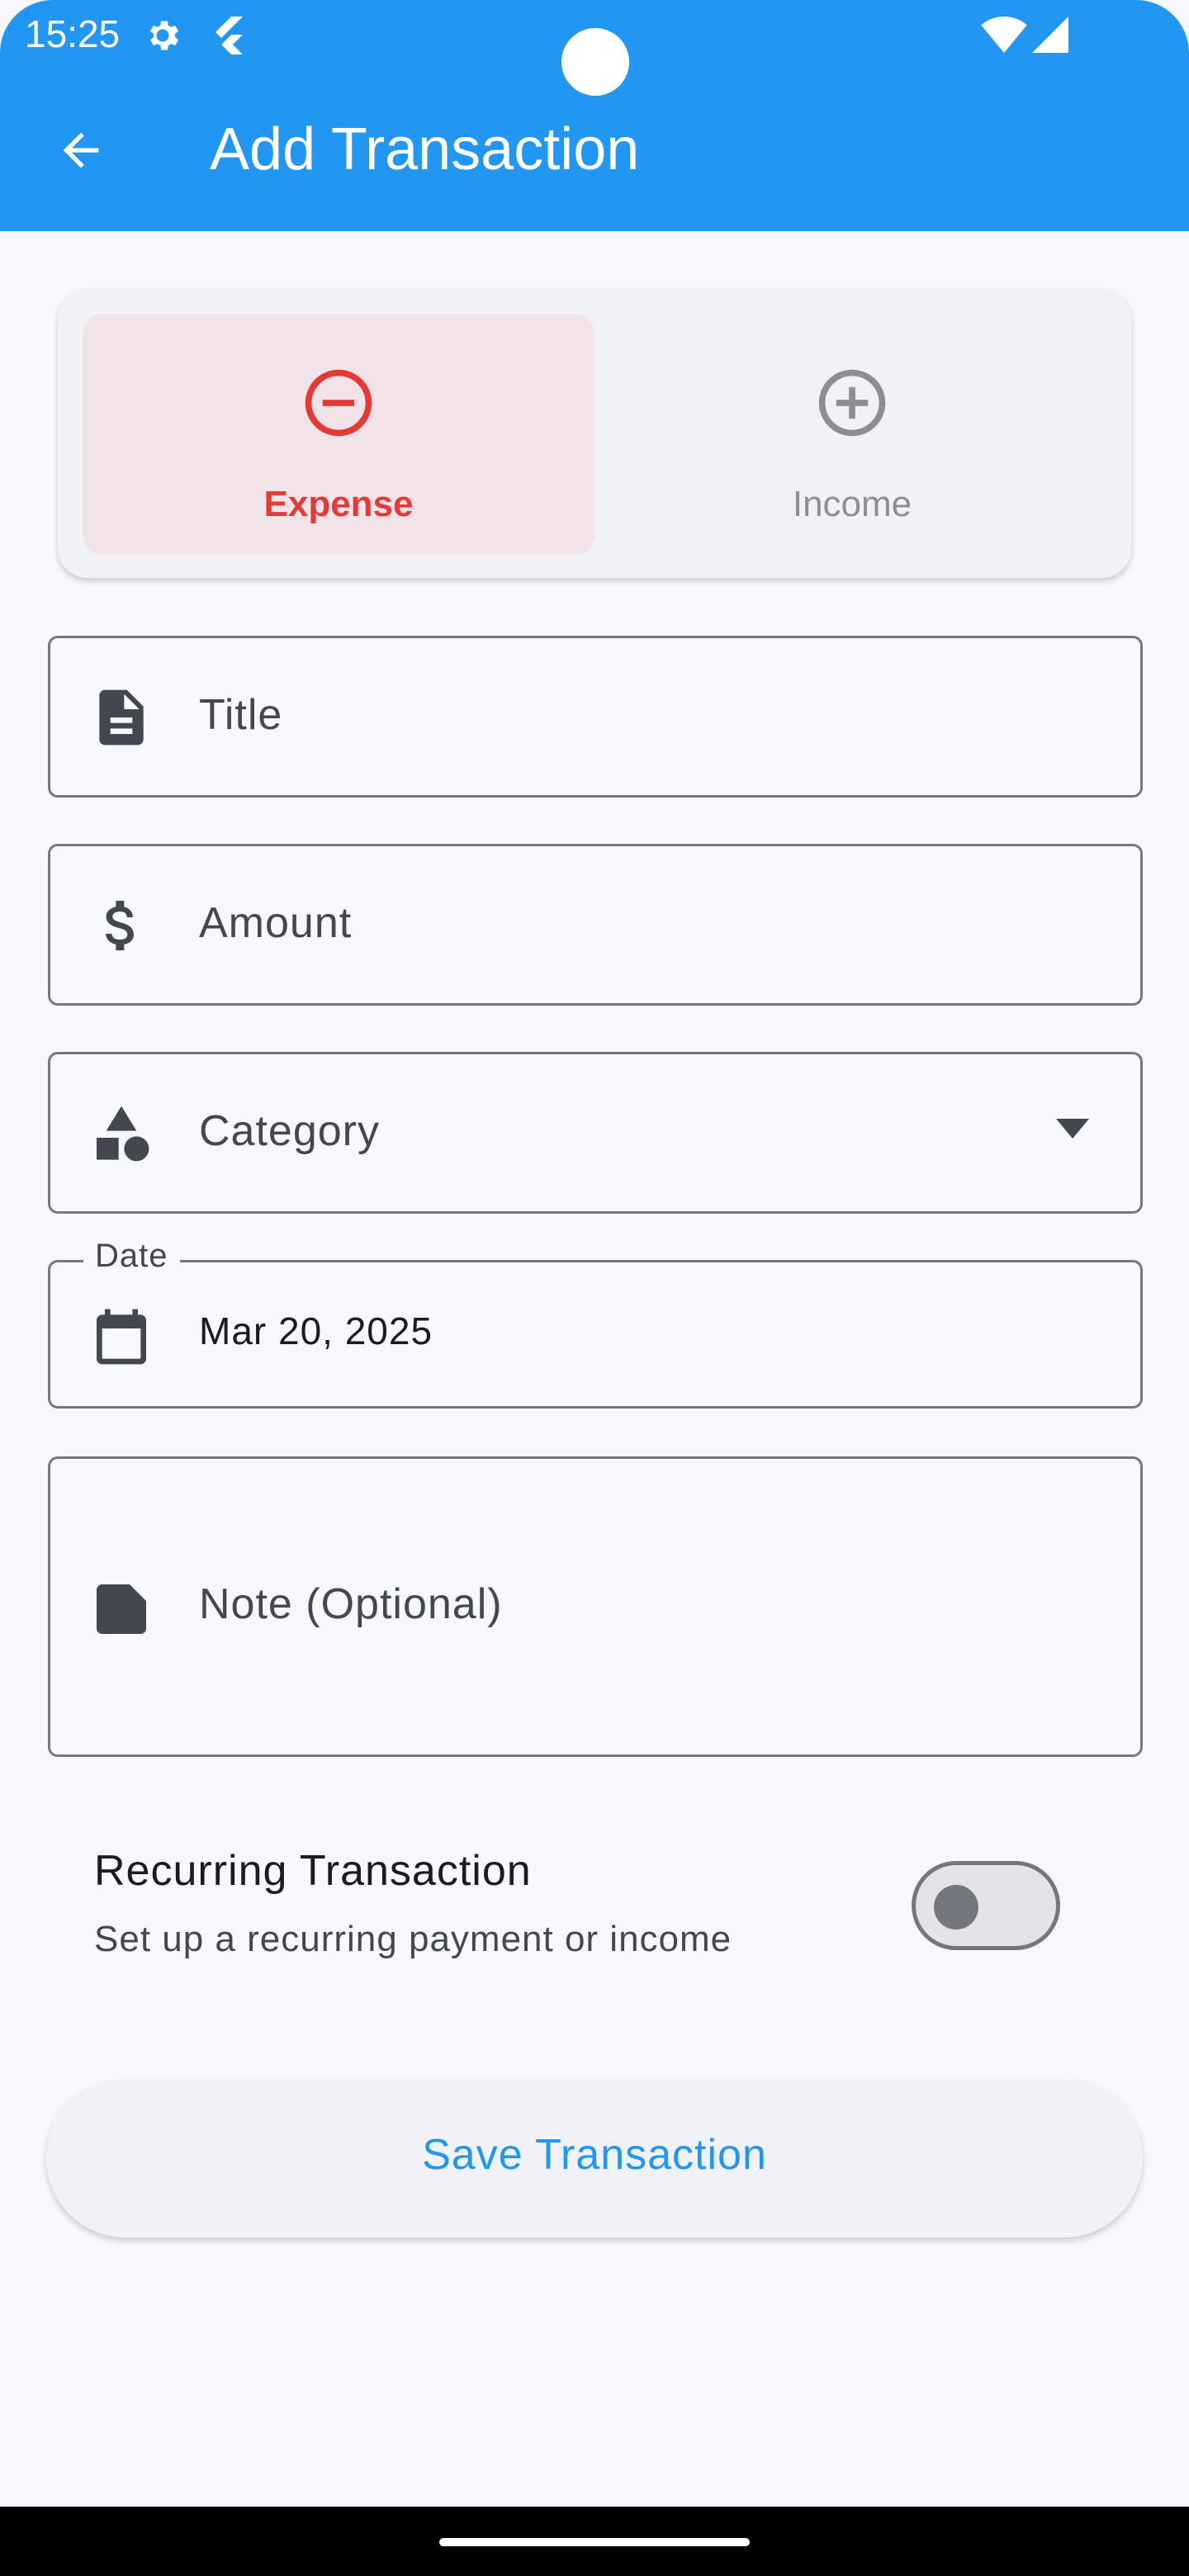  What do you see at coordinates (1050, 35) in the screenshot?
I see `cellular-signal-icon` at bounding box center [1050, 35].